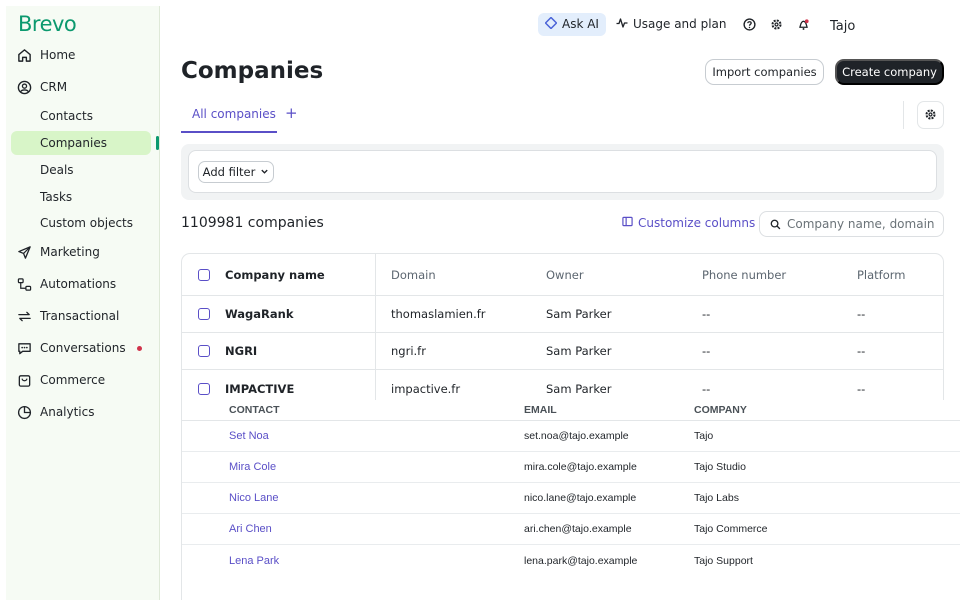 The height and width of the screenshot is (600, 960). Describe the element at coordinates (723, 560) in the screenshot. I see `company-cell: Tajo Support` at that location.